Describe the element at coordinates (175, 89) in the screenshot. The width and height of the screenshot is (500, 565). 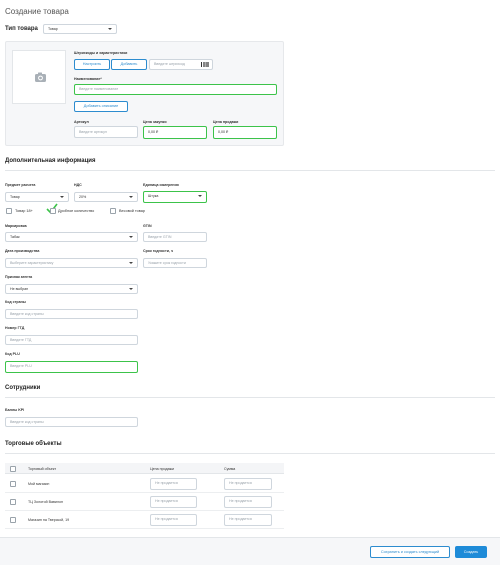
I see `name-input: Введите наименование` at that location.